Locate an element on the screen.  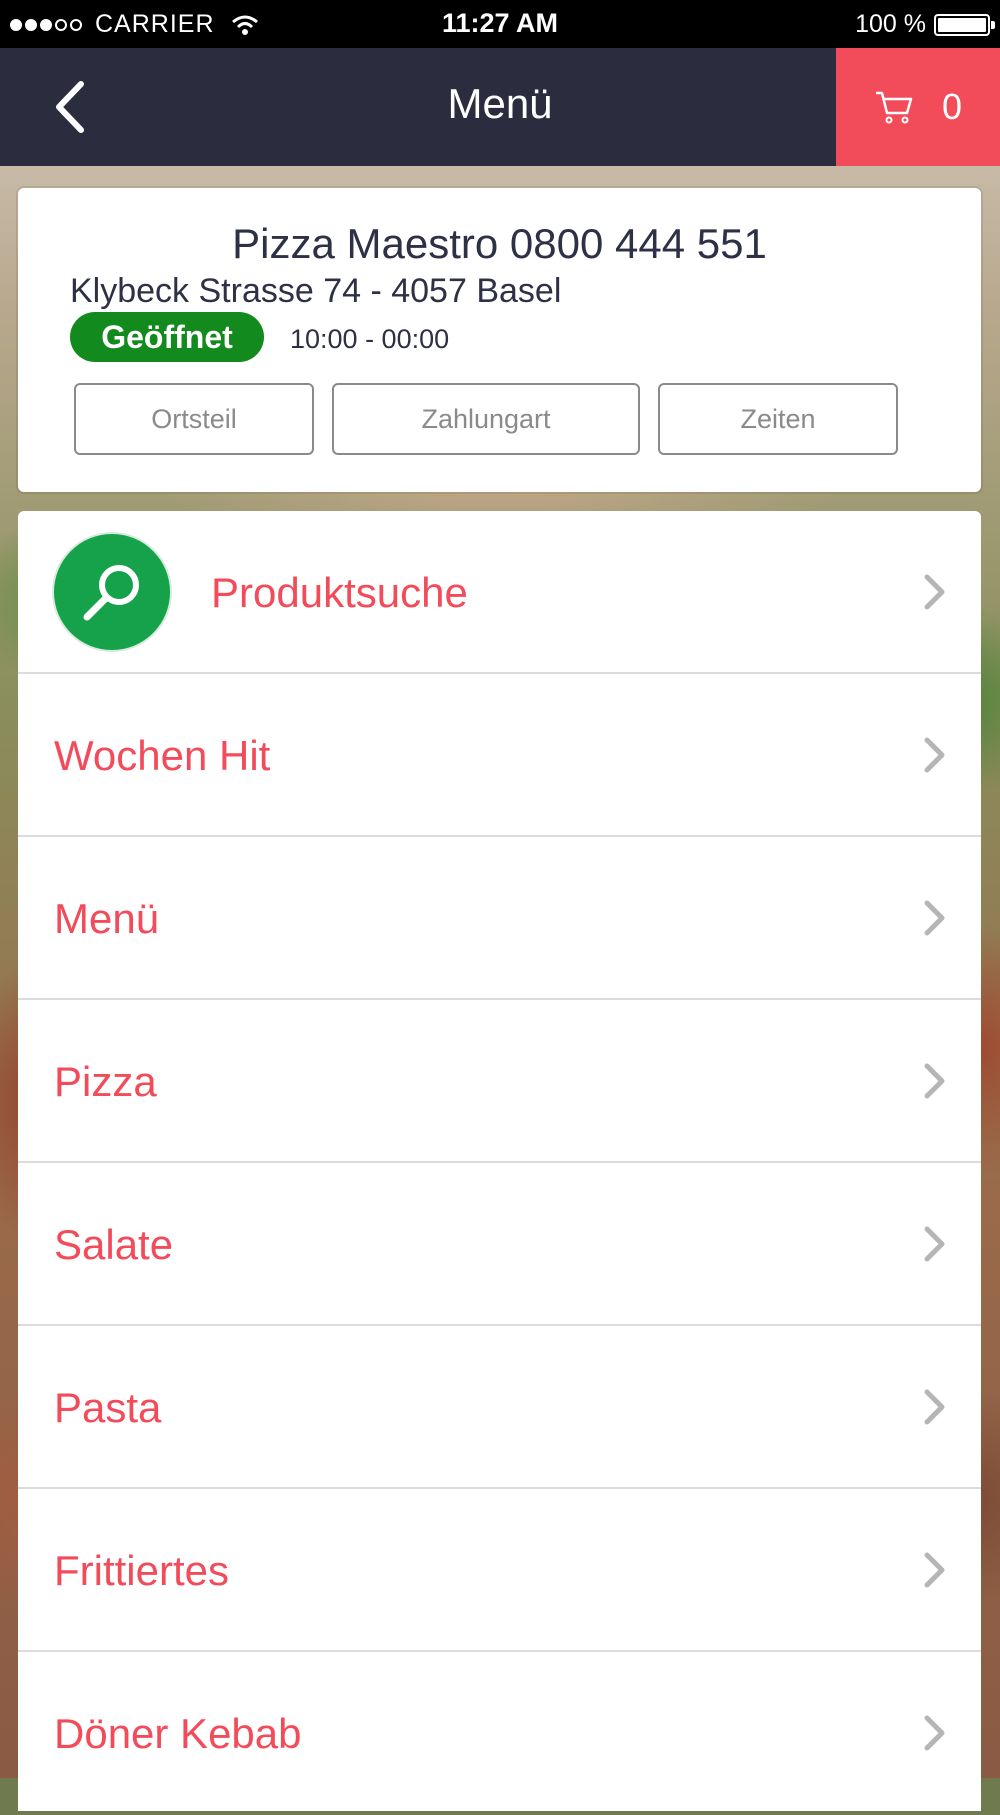
restaurant-name: Pizza Maestro 0800 444 551 is located at coordinates (499, 243).